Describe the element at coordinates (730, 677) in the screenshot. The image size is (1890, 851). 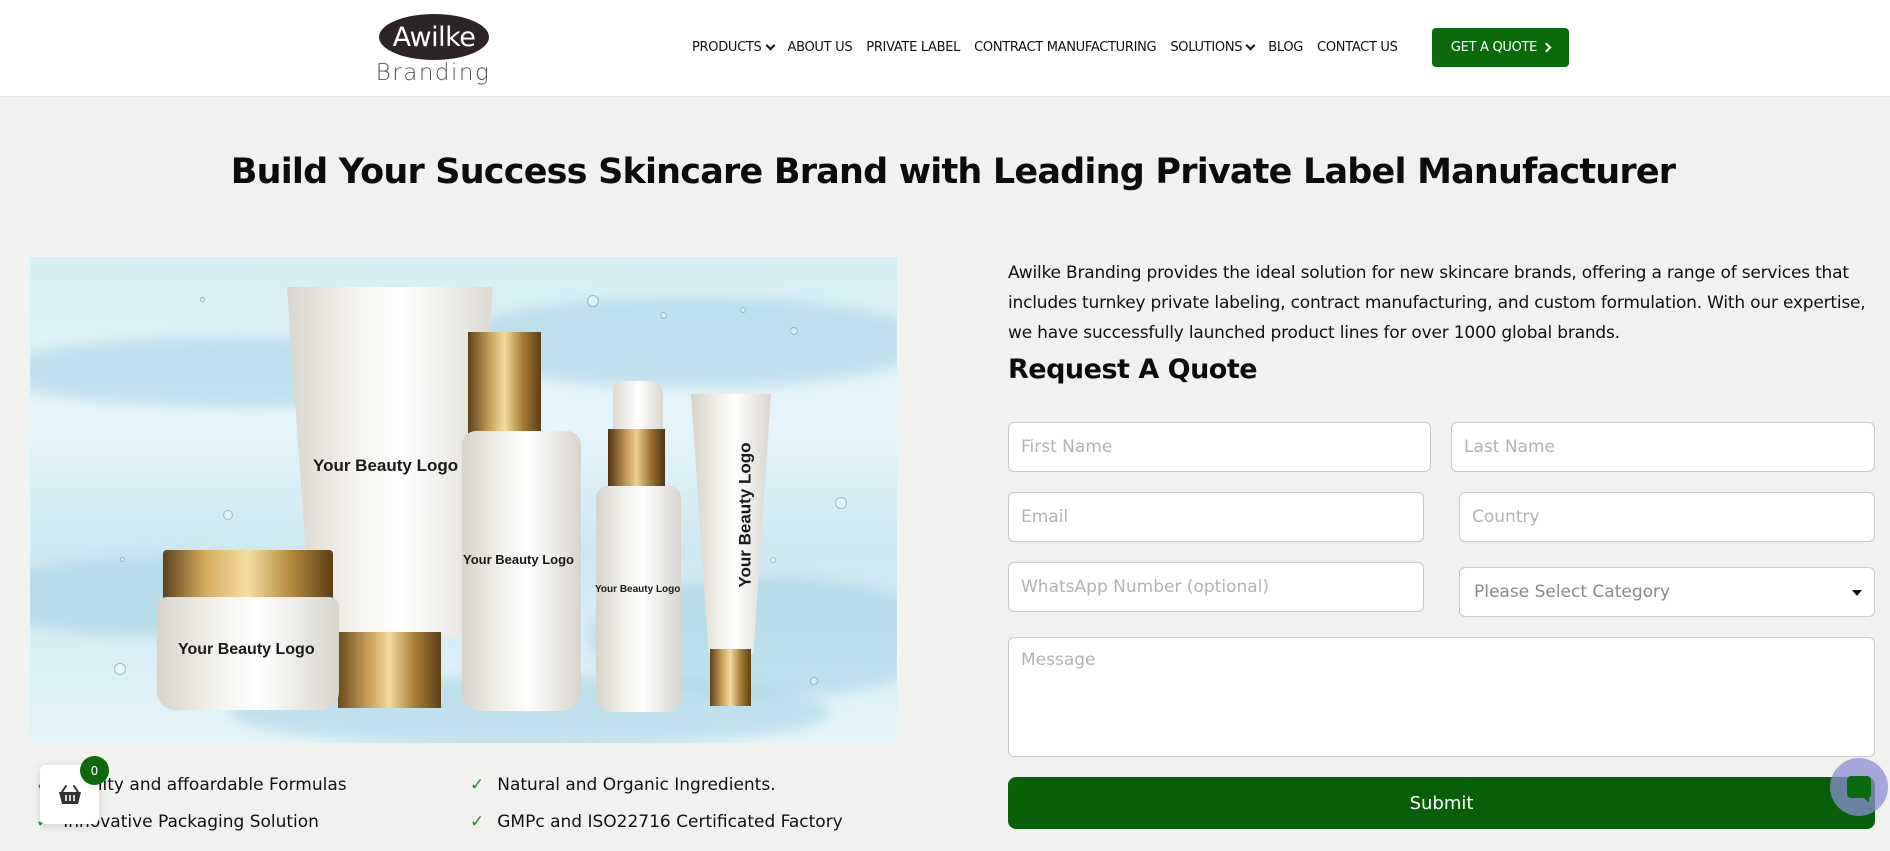
I see `small-tube-cap` at that location.